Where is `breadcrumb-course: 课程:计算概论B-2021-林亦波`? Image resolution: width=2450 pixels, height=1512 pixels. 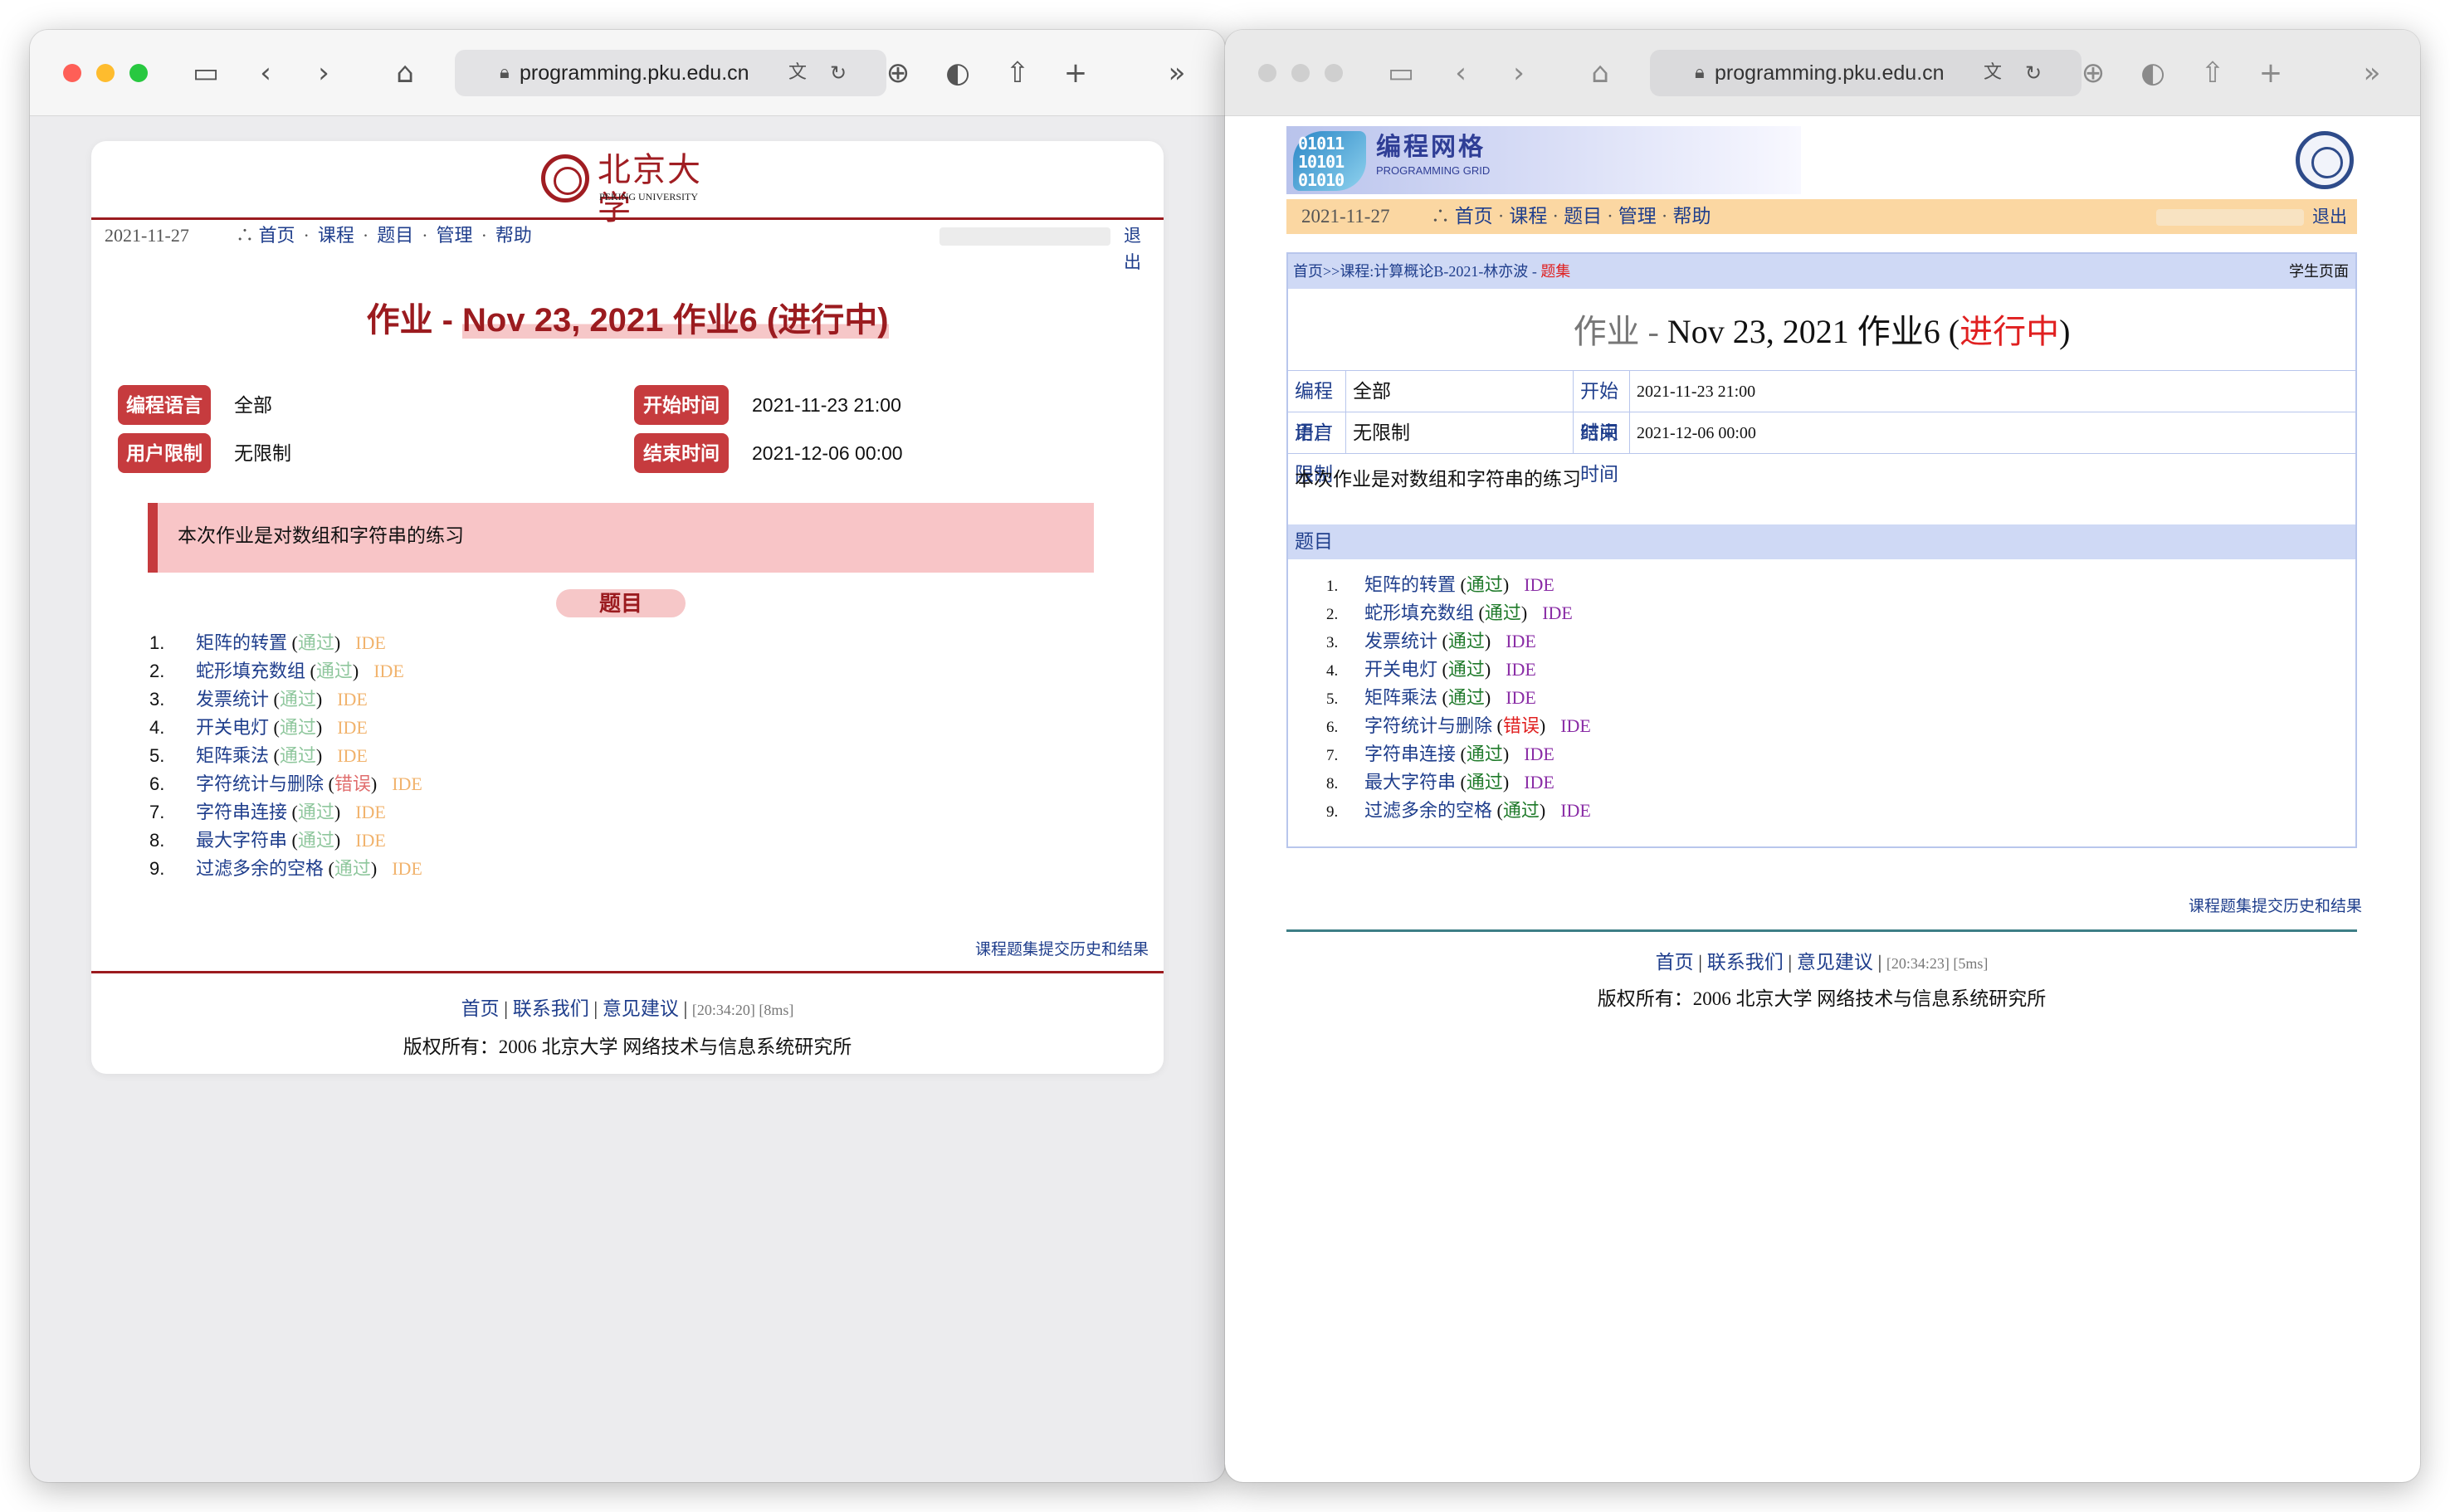 breadcrumb-course: 课程:计算概论B-2021-林亦波 is located at coordinates (1434, 272).